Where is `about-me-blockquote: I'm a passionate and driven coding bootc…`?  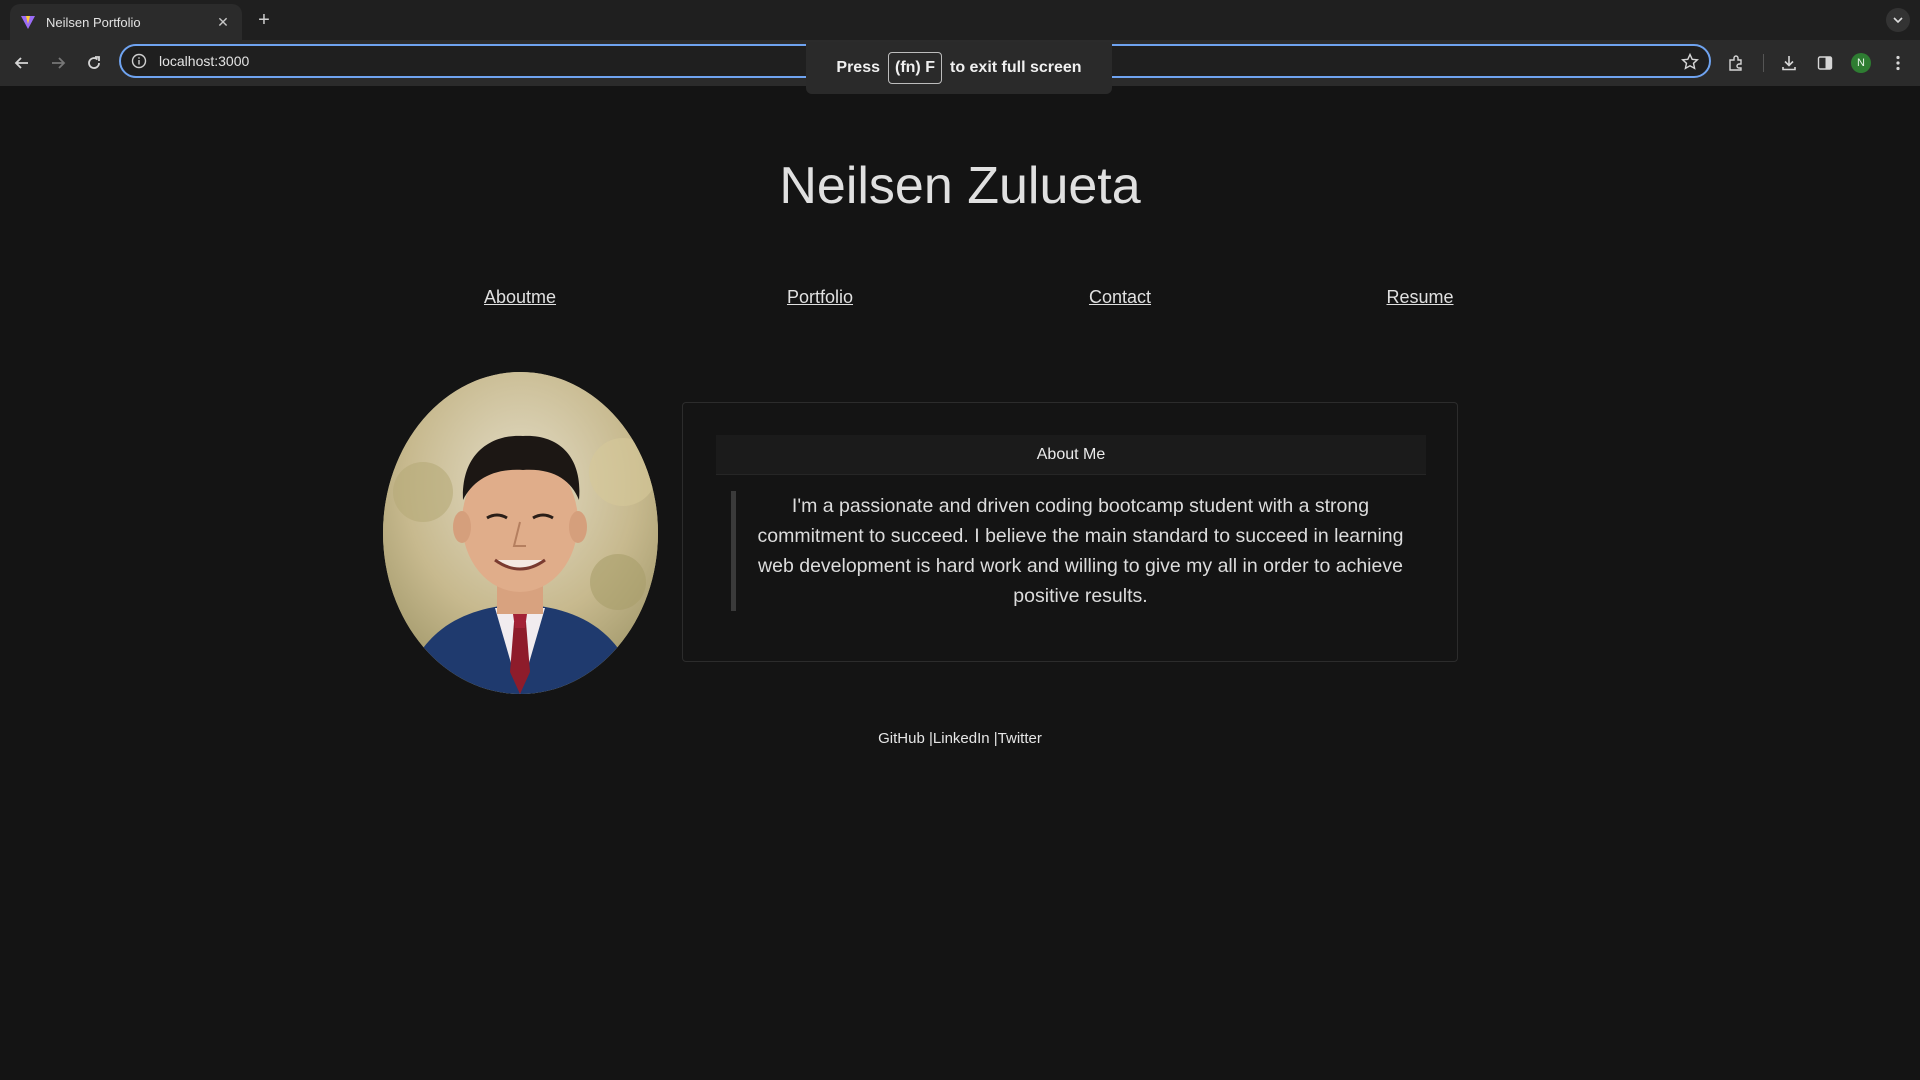
about-me-blockquote: I'm a passionate and driven coding bootc… is located at coordinates (1076, 551).